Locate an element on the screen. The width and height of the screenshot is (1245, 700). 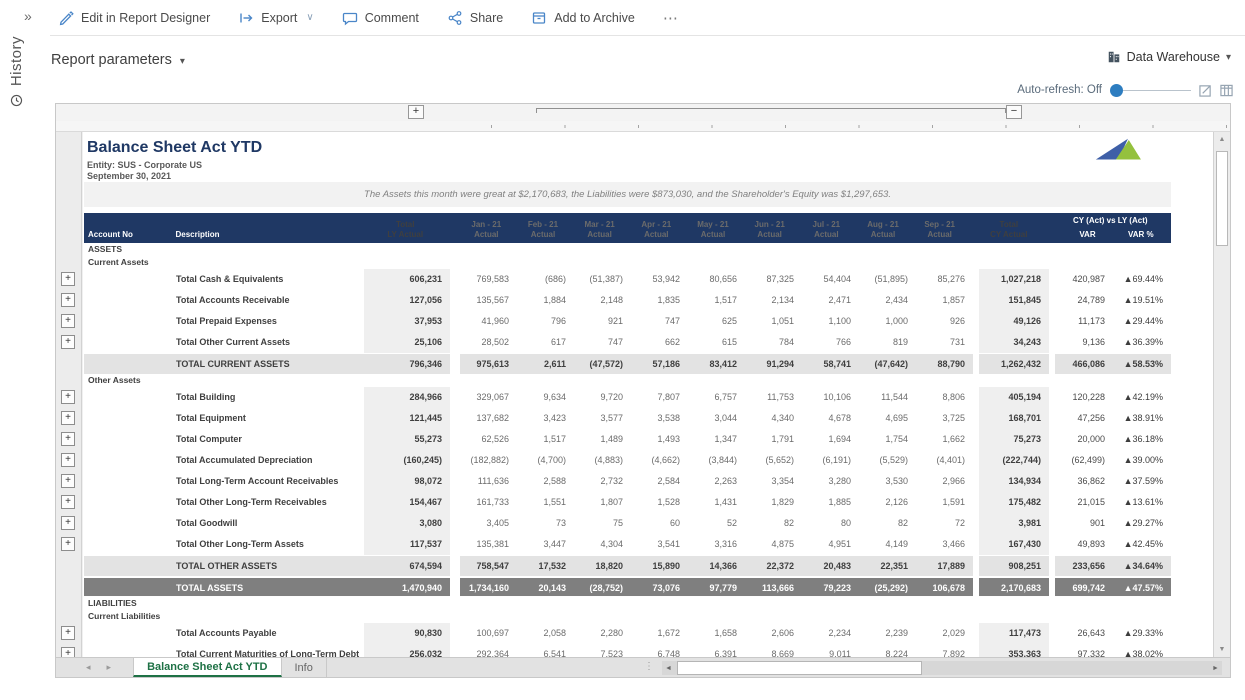
cell-month: 769,583 is located at coordinates (492, 279).